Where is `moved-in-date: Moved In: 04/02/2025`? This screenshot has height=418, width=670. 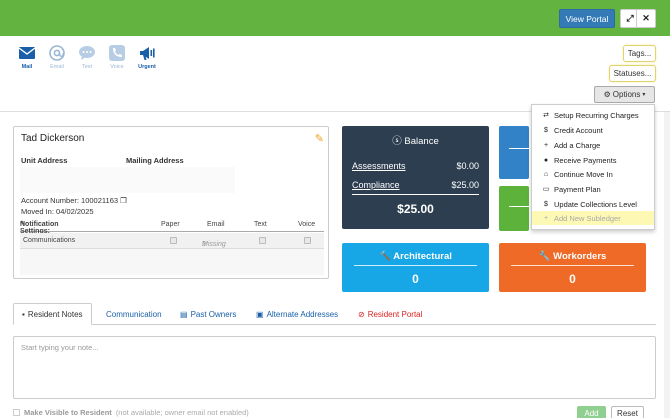
moved-in-date: Moved In: 04/02/2025 is located at coordinates (57, 211).